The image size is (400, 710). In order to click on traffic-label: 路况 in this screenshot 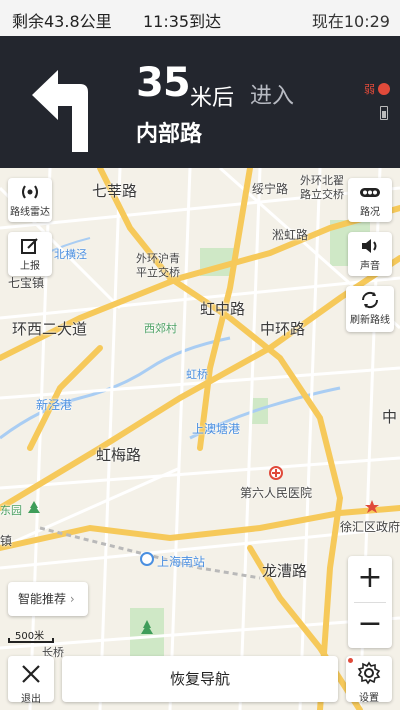, I will do `click(370, 212)`.